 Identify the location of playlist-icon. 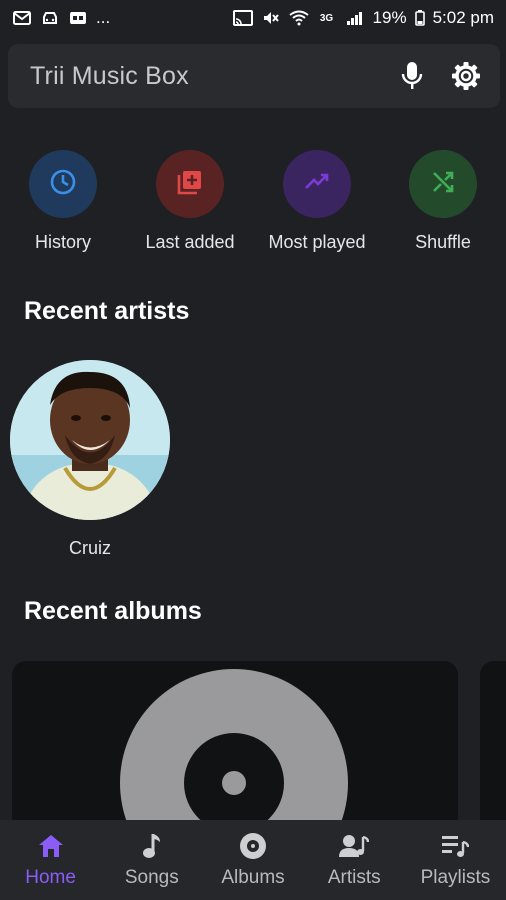
(455, 846).